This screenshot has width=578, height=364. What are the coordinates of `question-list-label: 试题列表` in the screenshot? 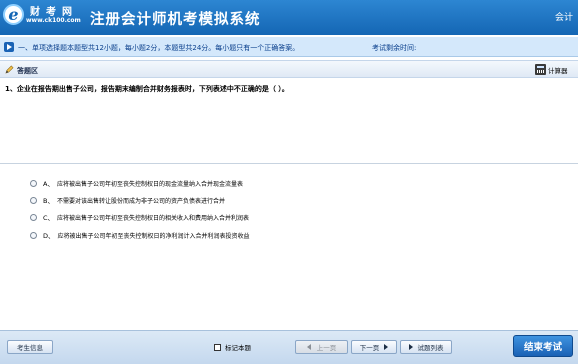 It's located at (430, 348).